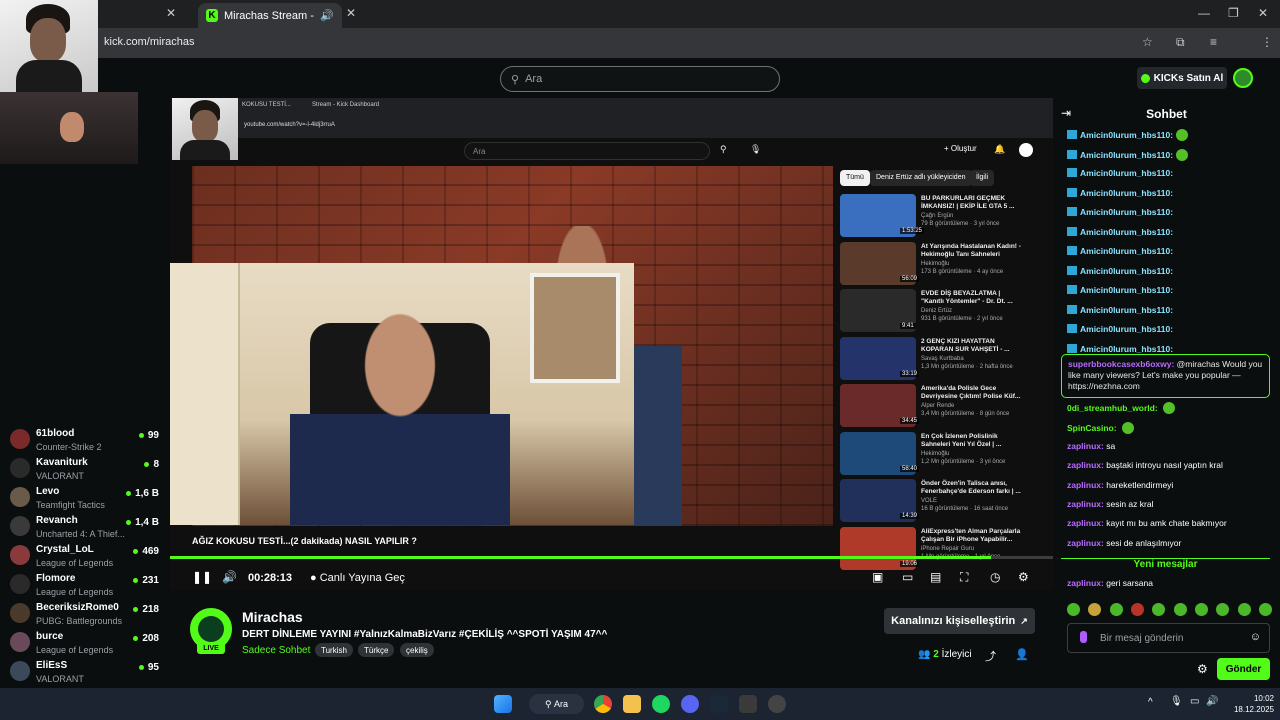 The width and height of the screenshot is (1280, 720). Describe the element at coordinates (1147, 42) in the screenshot. I see `bookmark-star-icon: ☆` at that location.